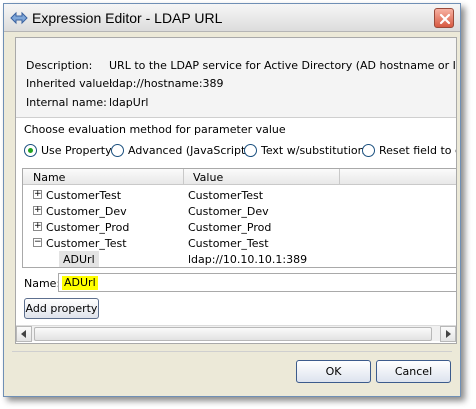 The image size is (476, 409). I want to click on tree-row: + Customer_Prod Customer_Prod, so click(239, 227).